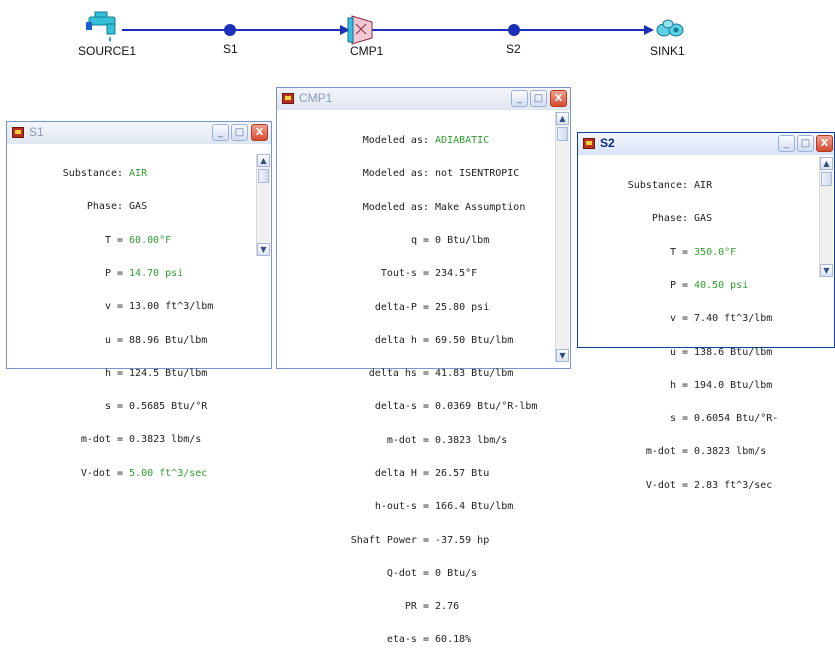  What do you see at coordinates (477, 174) in the screenshot?
I see `property-value: not ISENTROPIC` at bounding box center [477, 174].